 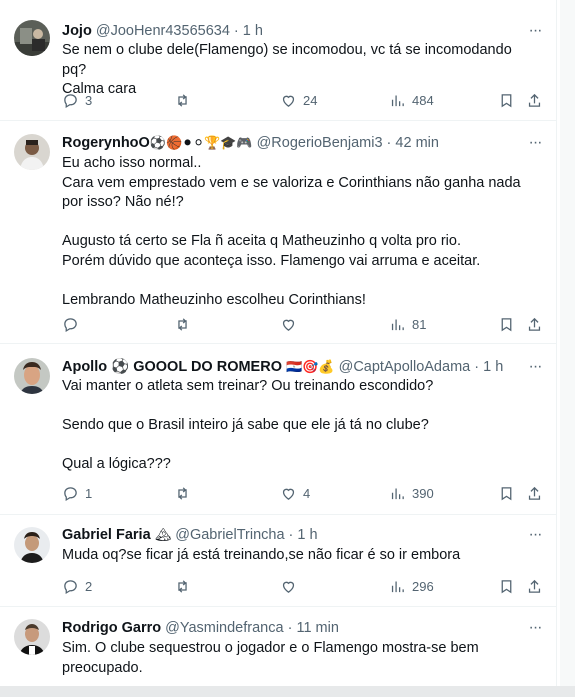 I want to click on reply-button: 3, so click(x=77, y=100).